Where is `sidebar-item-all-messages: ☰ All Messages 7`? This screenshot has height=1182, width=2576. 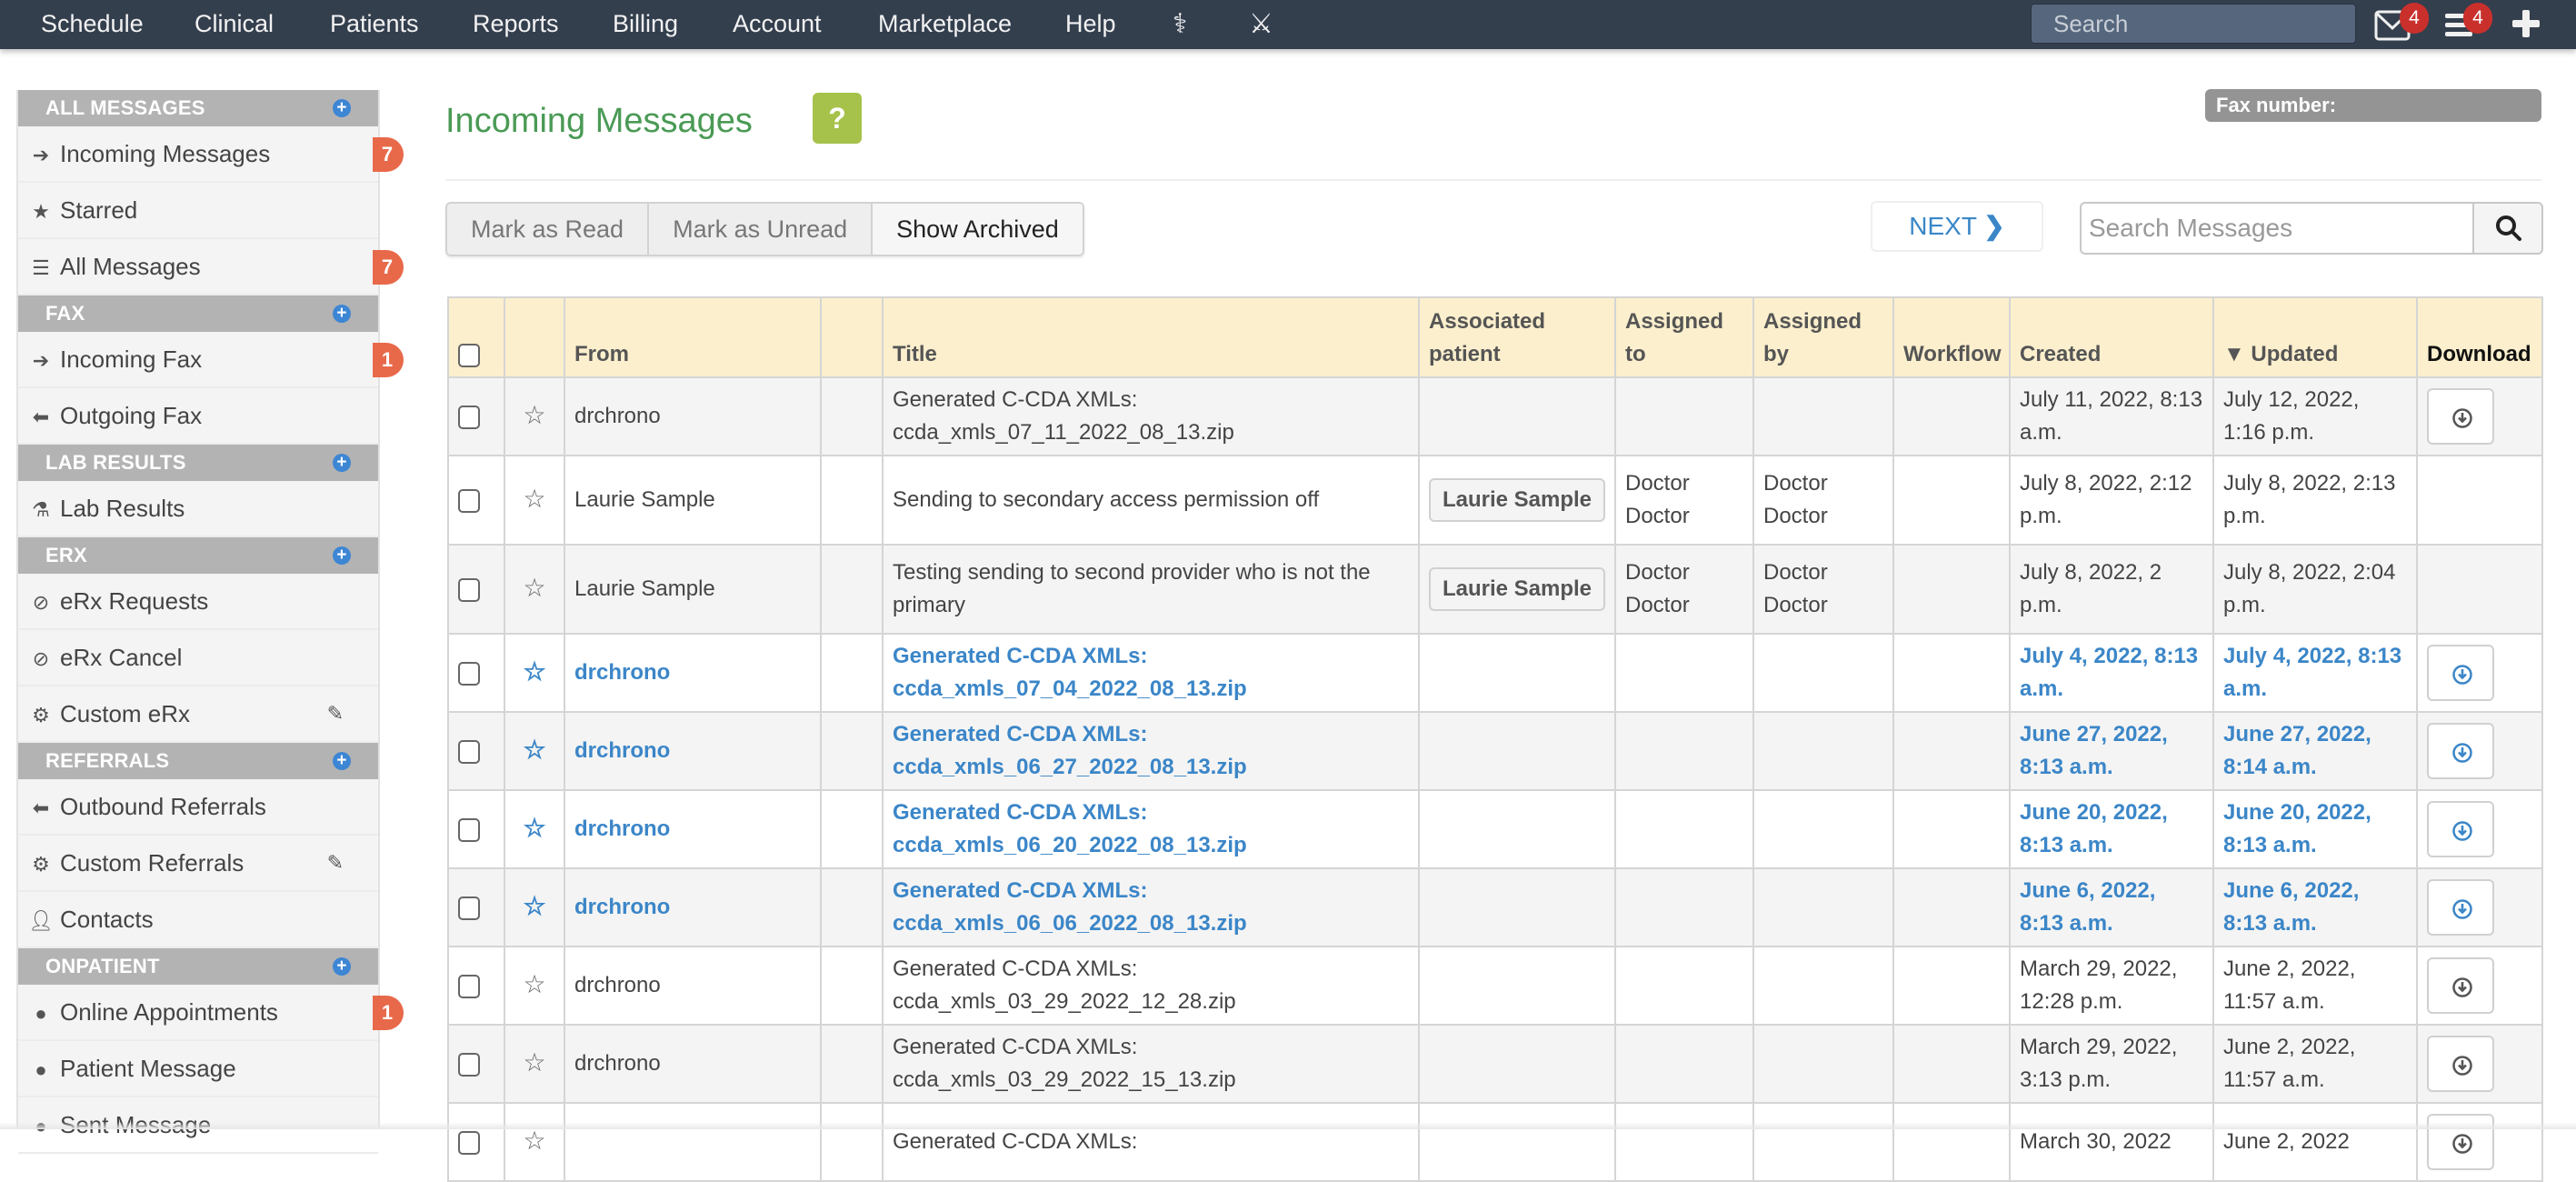
sidebar-item-all-messages: ☰ All Messages 7 is located at coordinates (211, 267).